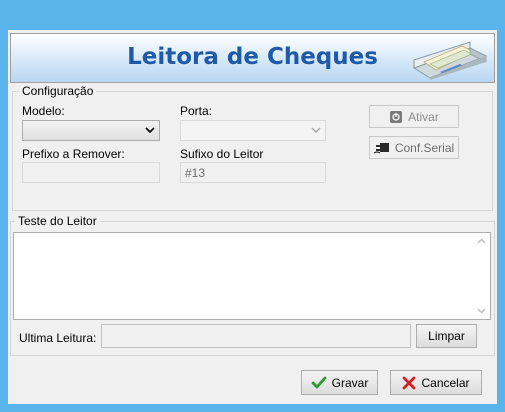  I want to click on porta-select, so click(253, 130).